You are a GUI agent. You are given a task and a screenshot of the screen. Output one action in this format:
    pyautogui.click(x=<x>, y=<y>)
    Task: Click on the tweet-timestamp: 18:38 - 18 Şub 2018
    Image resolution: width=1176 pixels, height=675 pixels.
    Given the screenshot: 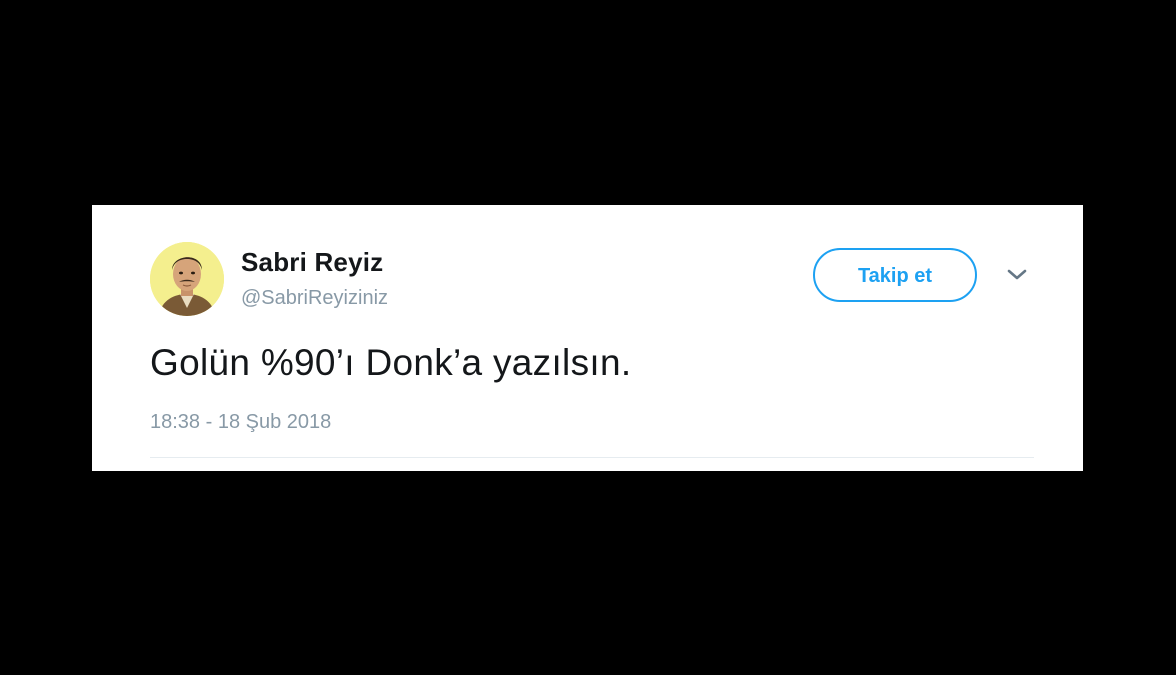 What is the action you would take?
    pyautogui.click(x=240, y=422)
    